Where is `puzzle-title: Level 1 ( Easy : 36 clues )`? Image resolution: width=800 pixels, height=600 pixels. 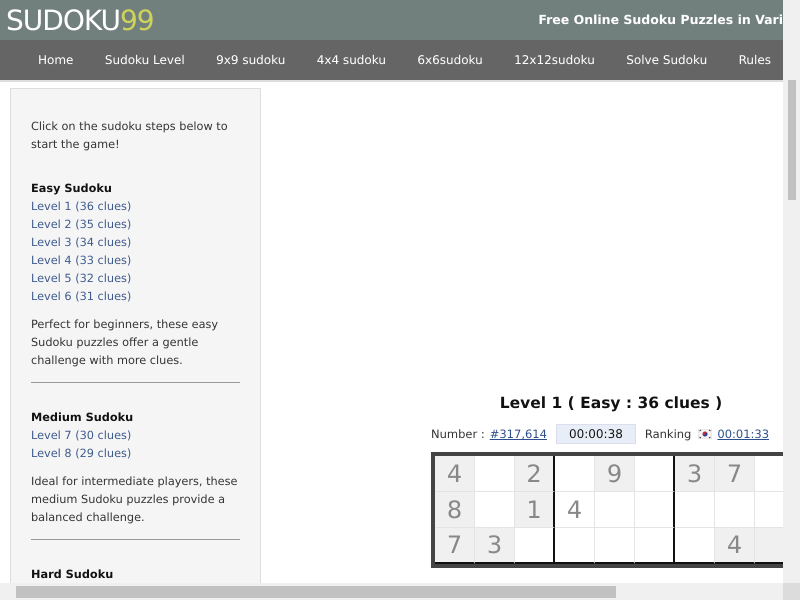
puzzle-title: Level 1 ( Easy : 36 clues ) is located at coordinates (611, 403).